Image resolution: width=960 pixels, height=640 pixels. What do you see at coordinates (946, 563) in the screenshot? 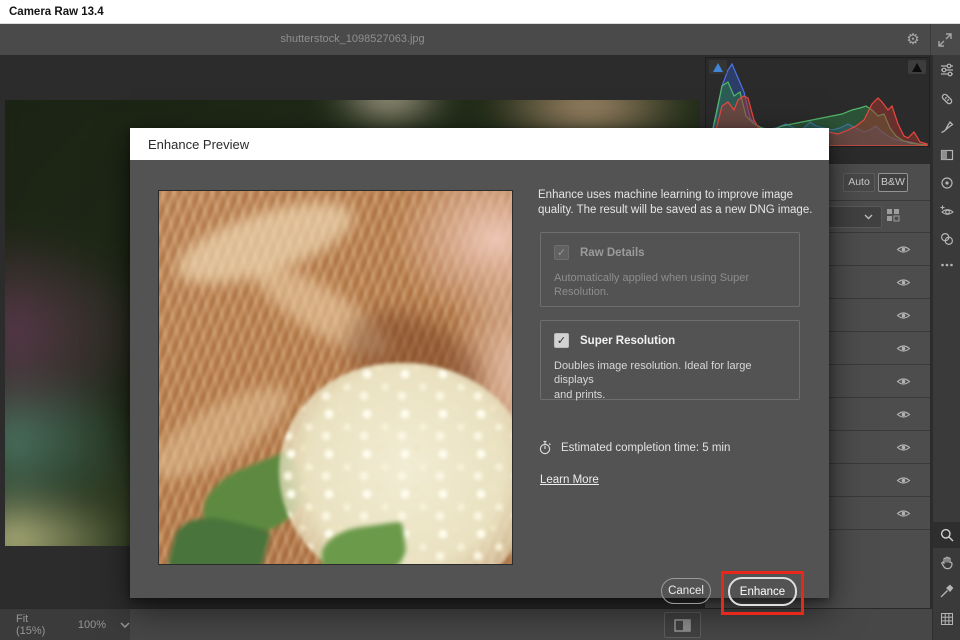
I see `hand-tool-icon` at bounding box center [946, 563].